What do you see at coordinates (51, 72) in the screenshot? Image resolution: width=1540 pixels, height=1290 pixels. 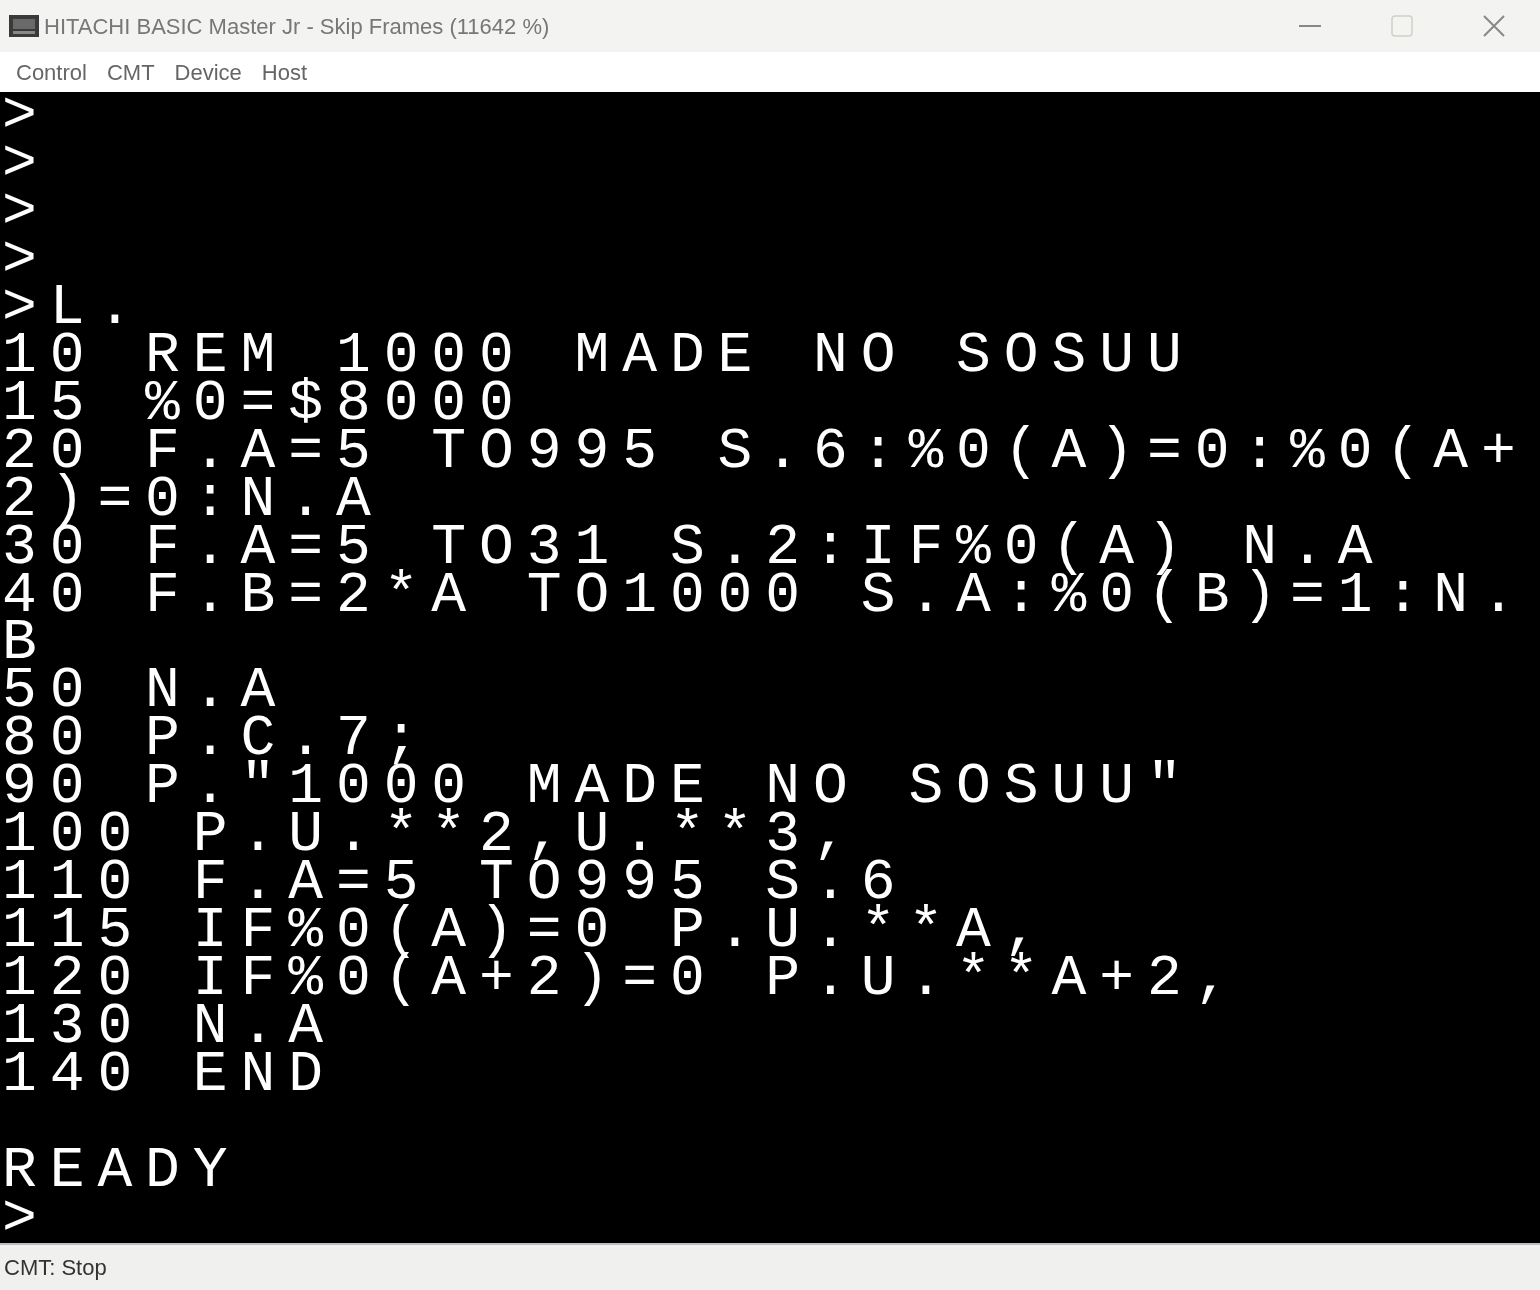 I see `menu-item: Control` at bounding box center [51, 72].